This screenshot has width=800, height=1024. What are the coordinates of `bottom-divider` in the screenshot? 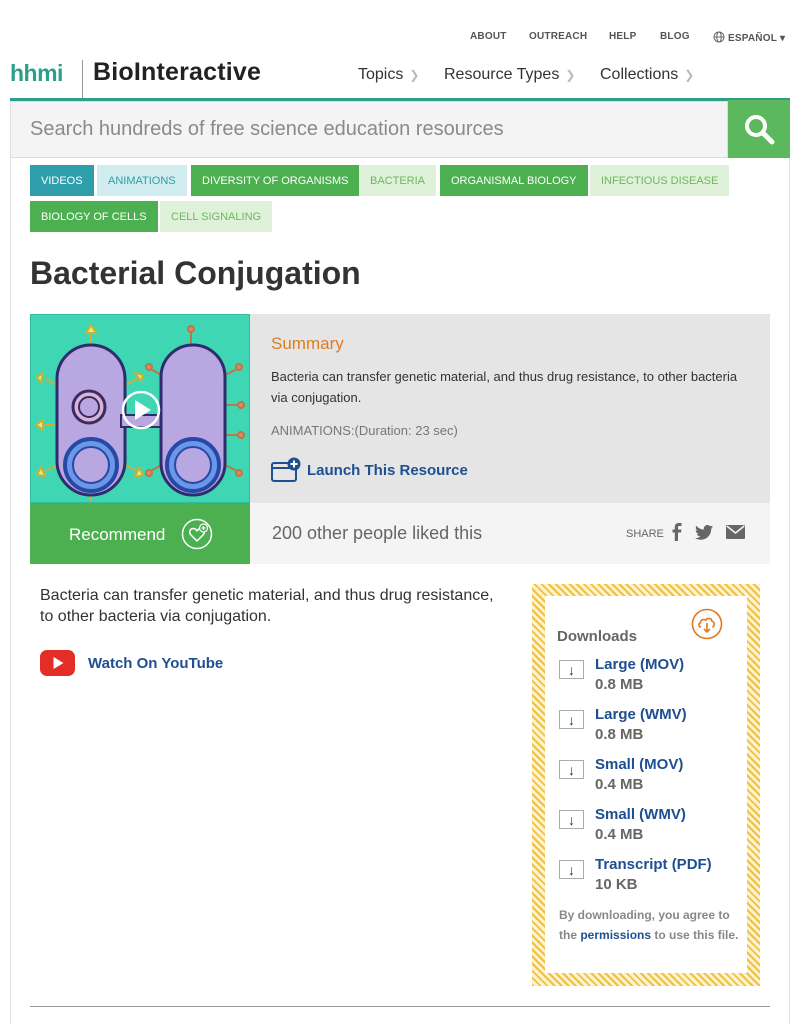 It's located at (400, 1006).